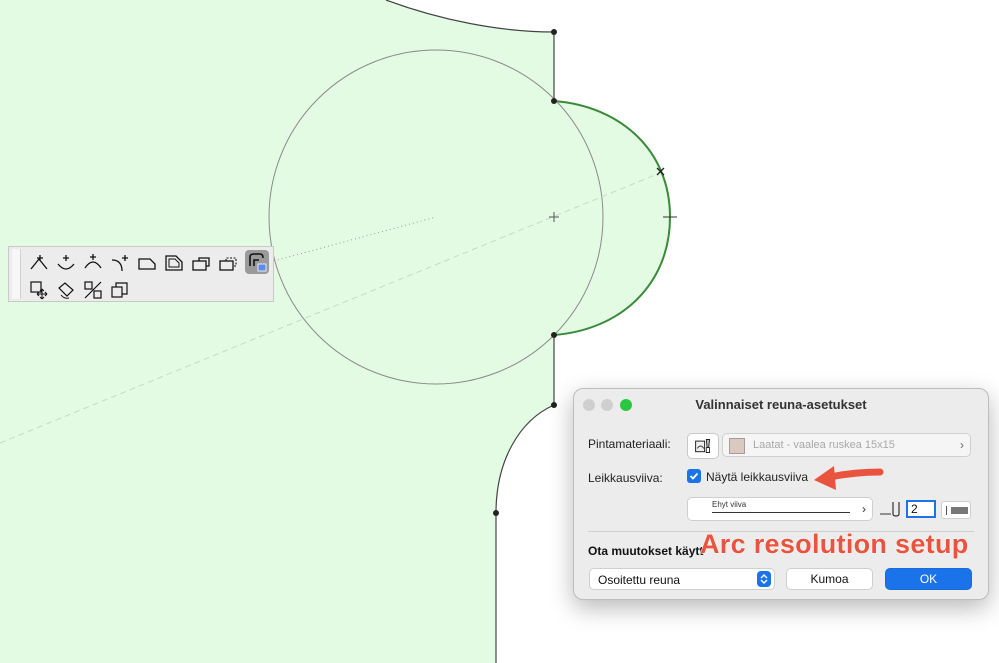 This screenshot has height=663, width=999. I want to click on pen-number-input: 2, so click(921, 509).